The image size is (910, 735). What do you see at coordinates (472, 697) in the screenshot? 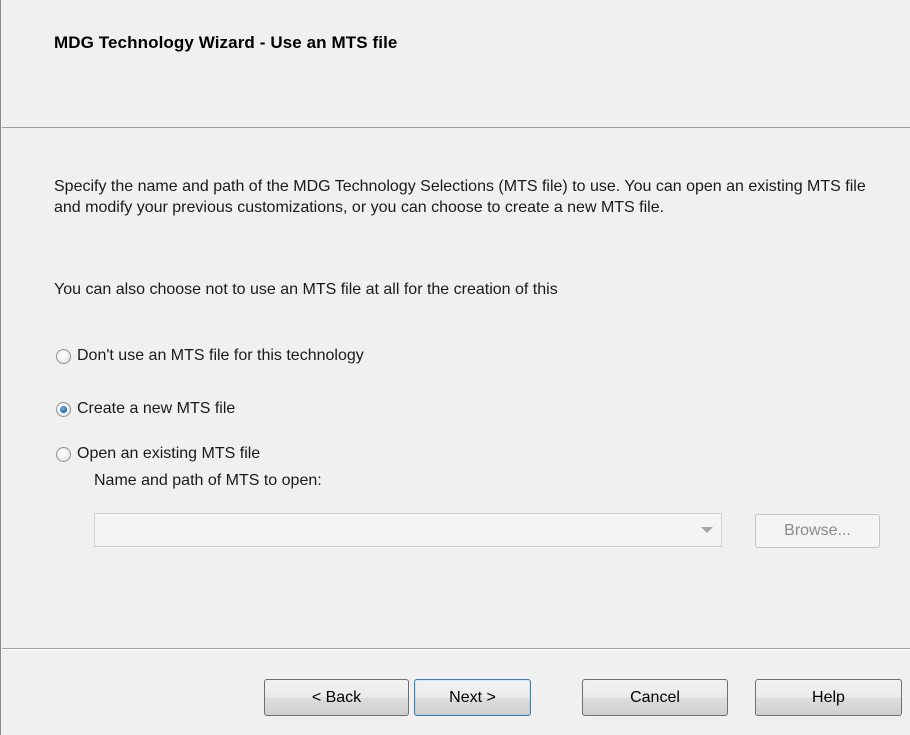
I see `next-button: Next >` at bounding box center [472, 697].